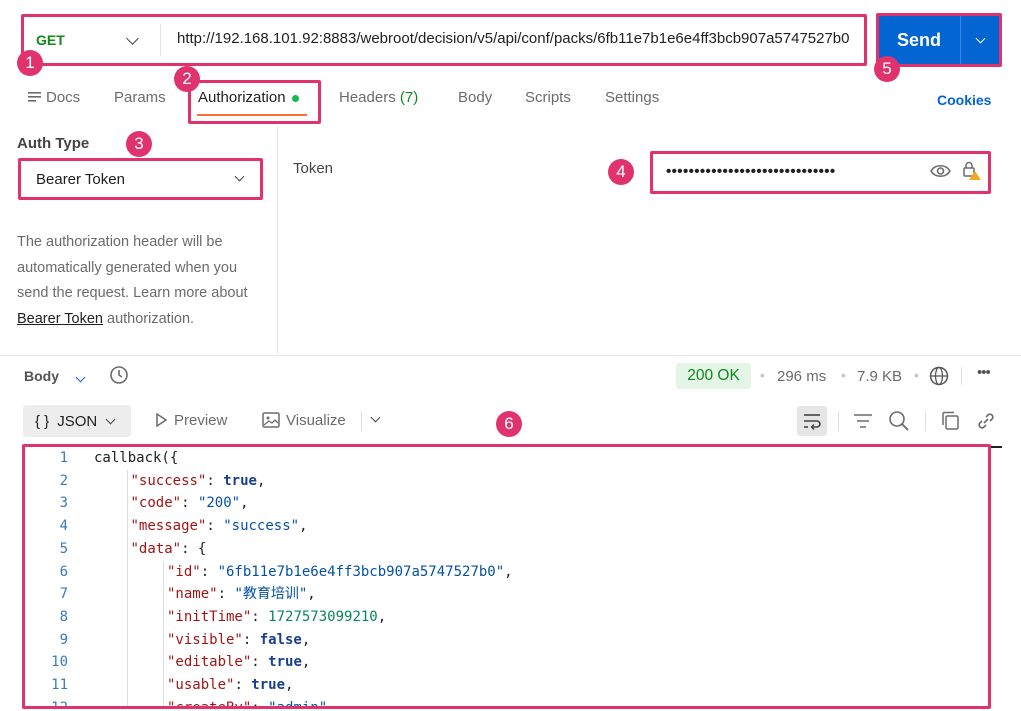  I want to click on format-selector: { } JSON, so click(77, 421).